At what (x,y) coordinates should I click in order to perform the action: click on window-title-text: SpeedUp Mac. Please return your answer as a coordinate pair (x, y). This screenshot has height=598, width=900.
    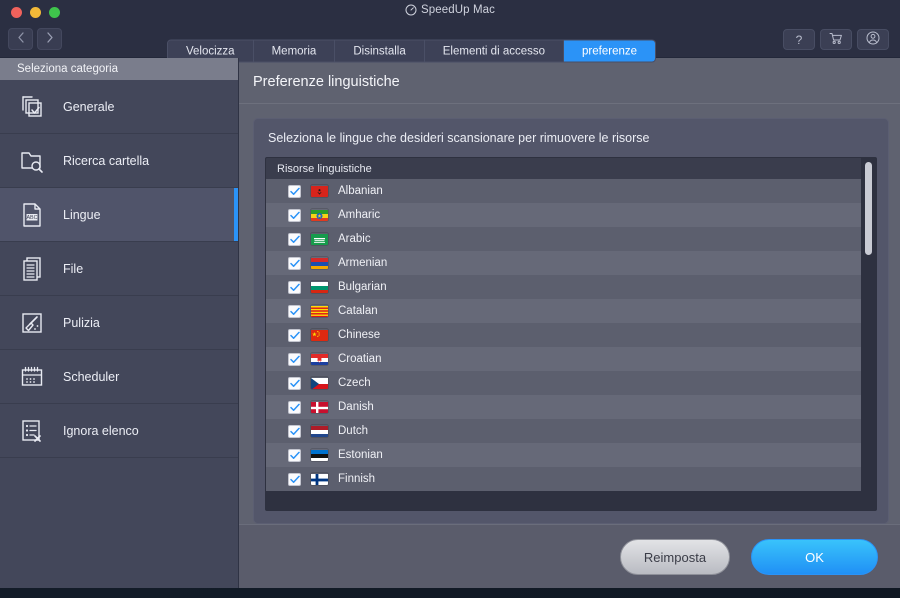
    Looking at the image, I should click on (458, 10).